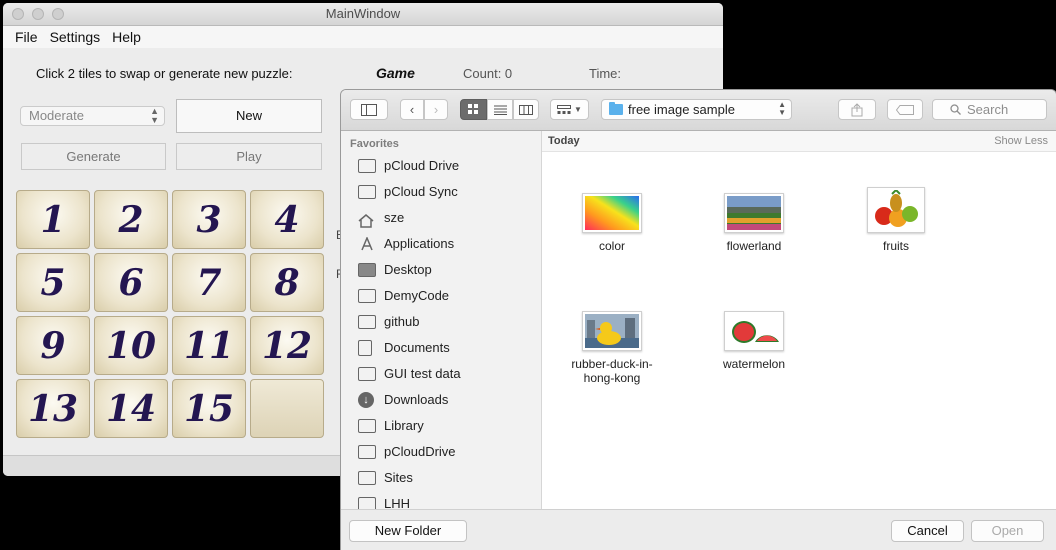 Image resolution: width=1056 pixels, height=550 pixels. I want to click on sidebar-icon, so click(369, 109).